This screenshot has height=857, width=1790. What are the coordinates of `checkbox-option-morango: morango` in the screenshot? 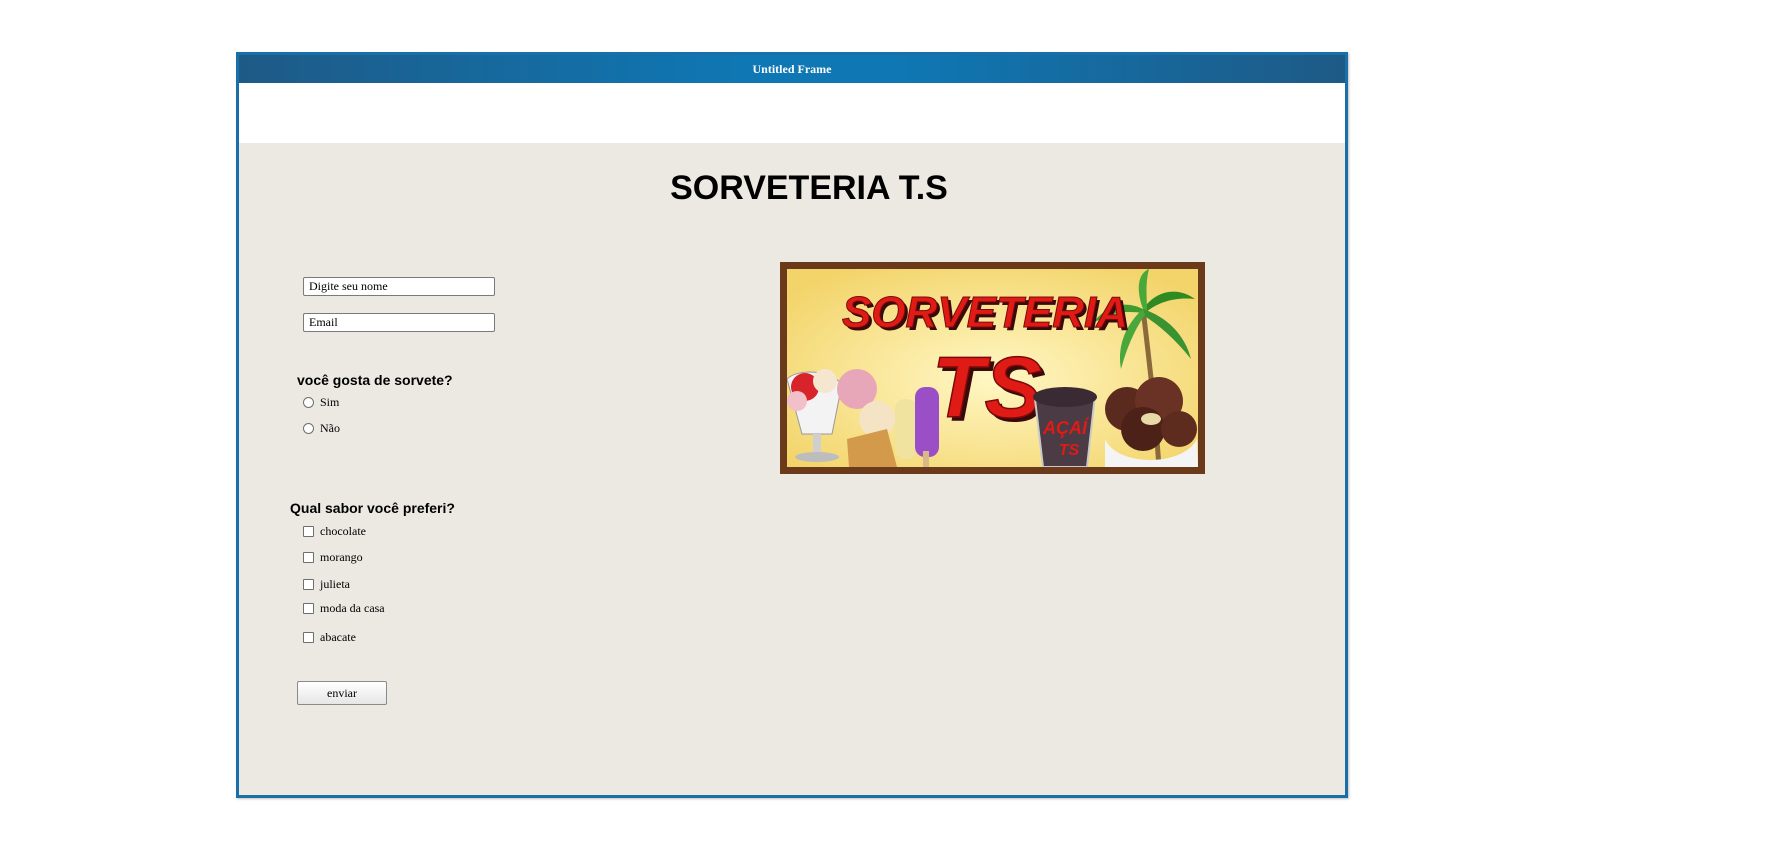 It's located at (333, 557).